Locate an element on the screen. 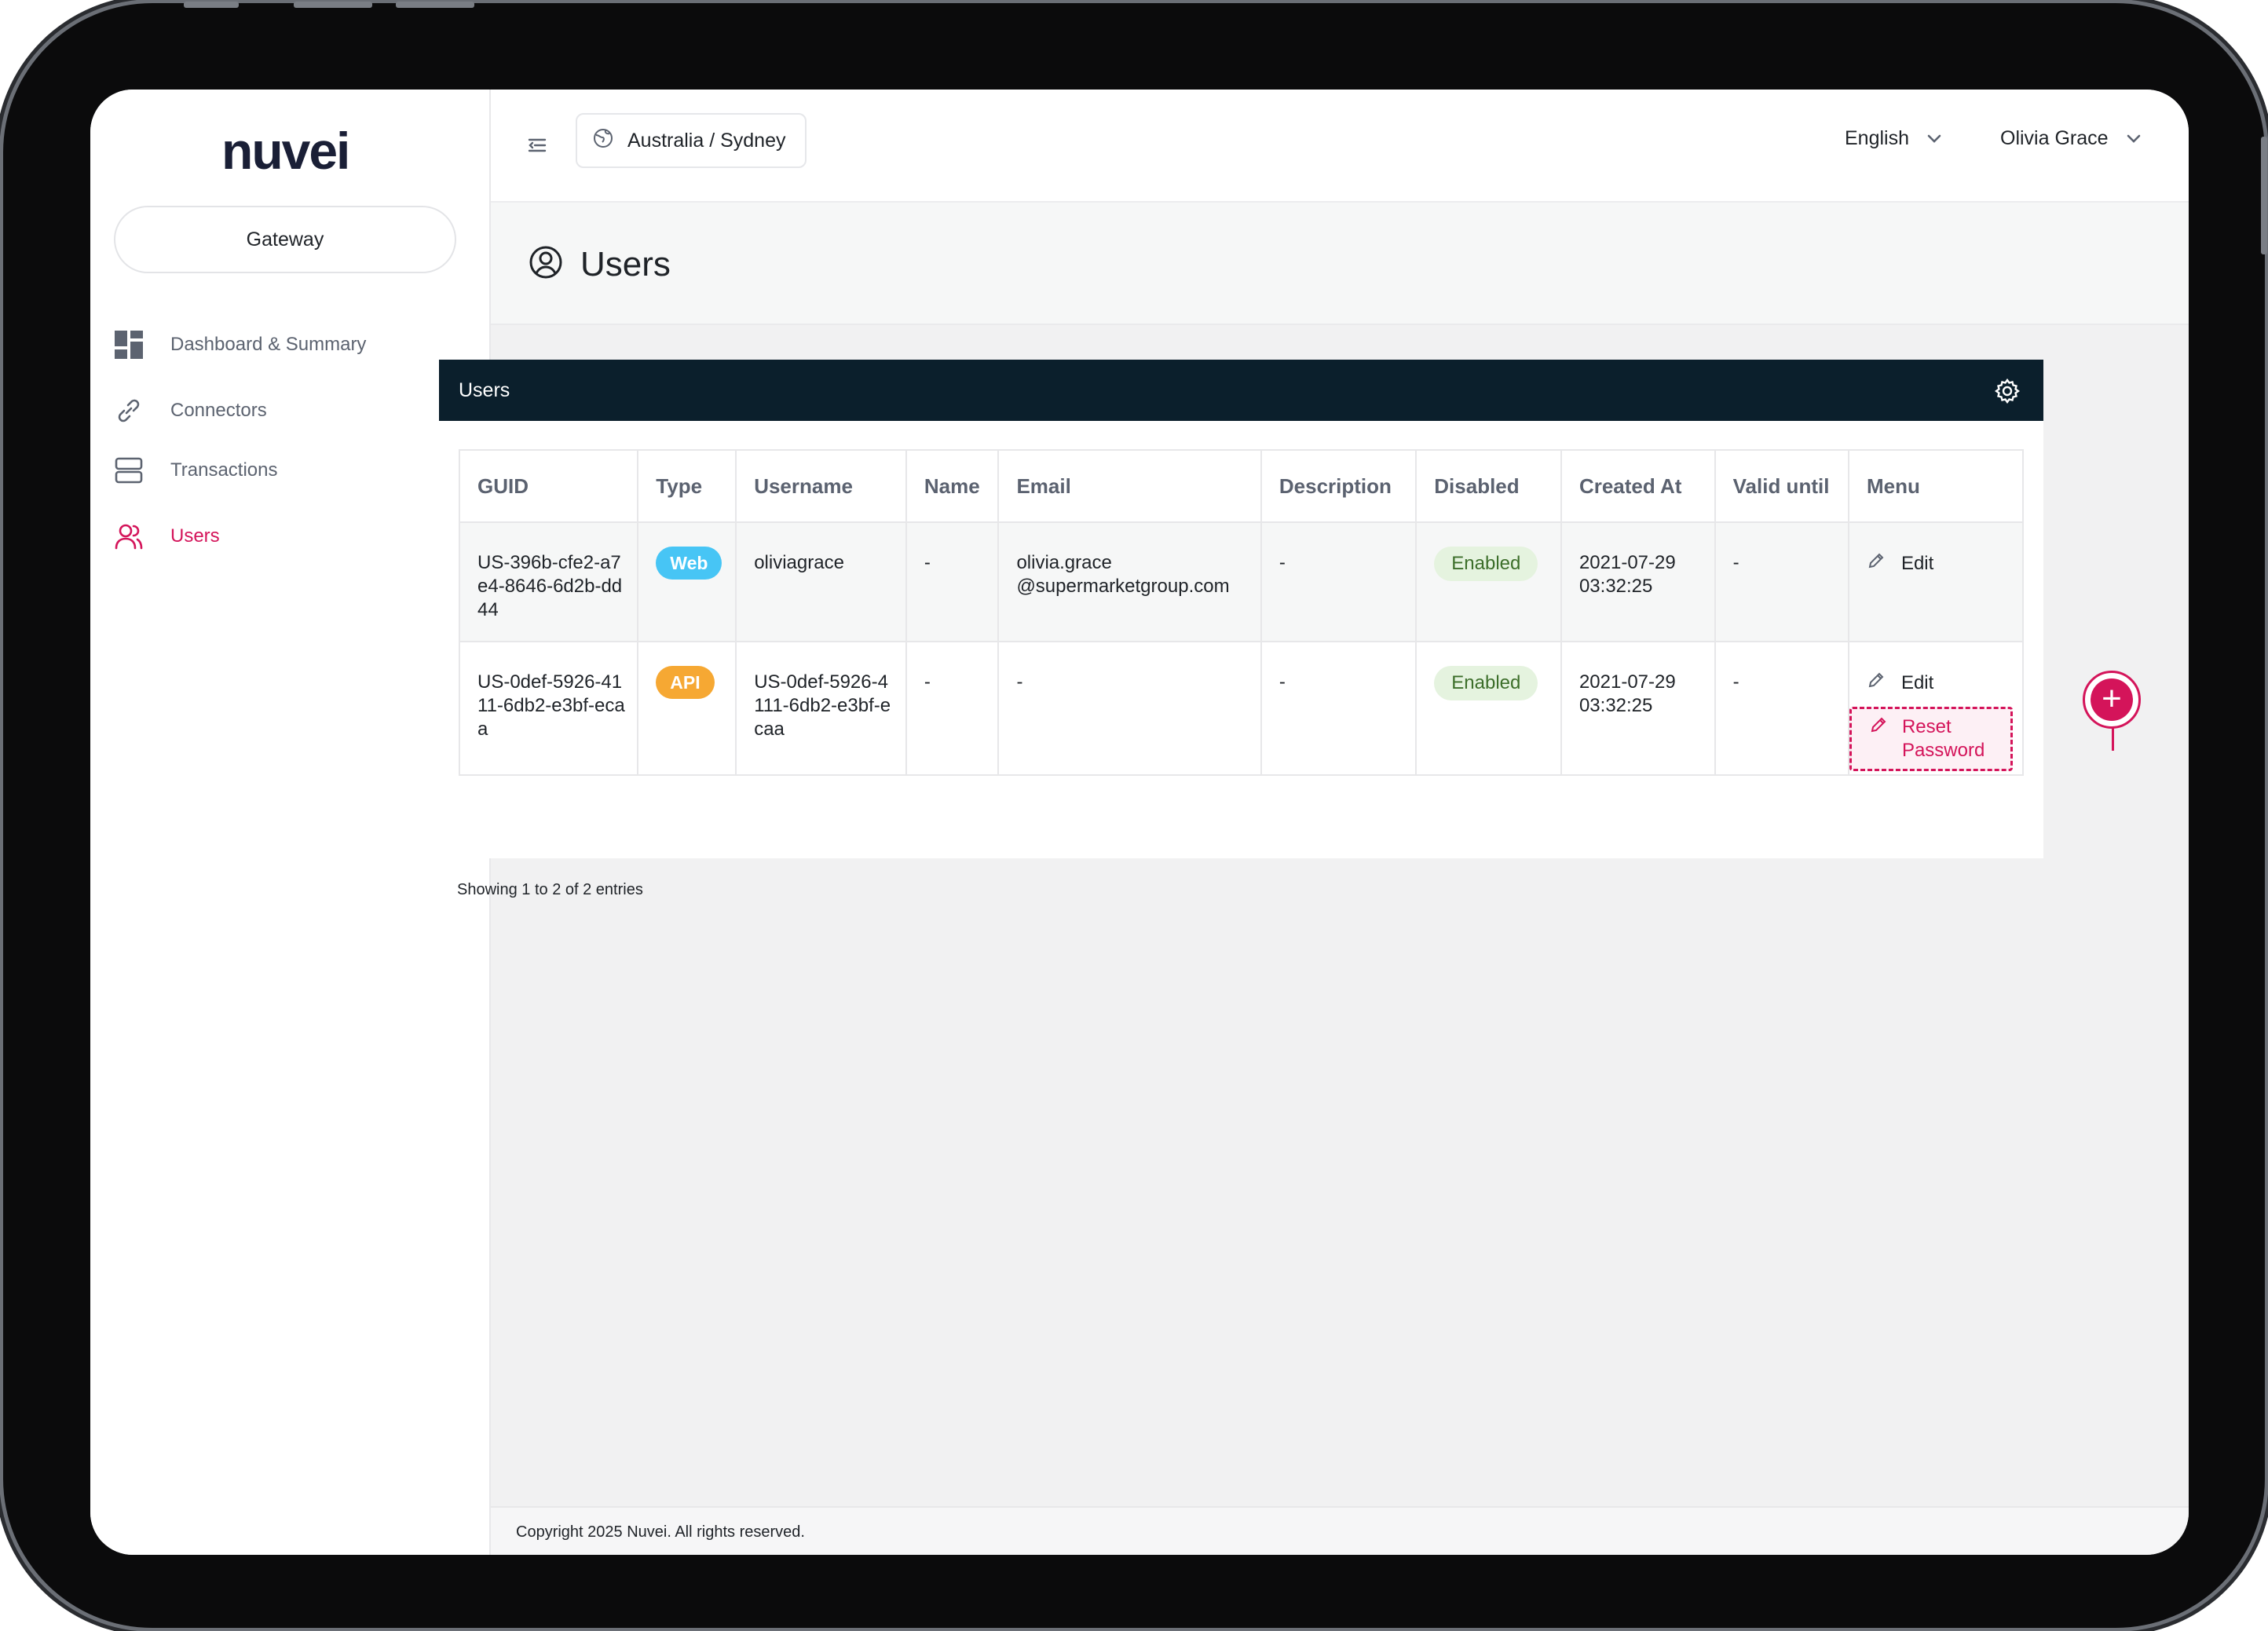 This screenshot has width=2268, height=1631. entries-info: Showing 1 to 2 of 2 entries is located at coordinates (550, 889).